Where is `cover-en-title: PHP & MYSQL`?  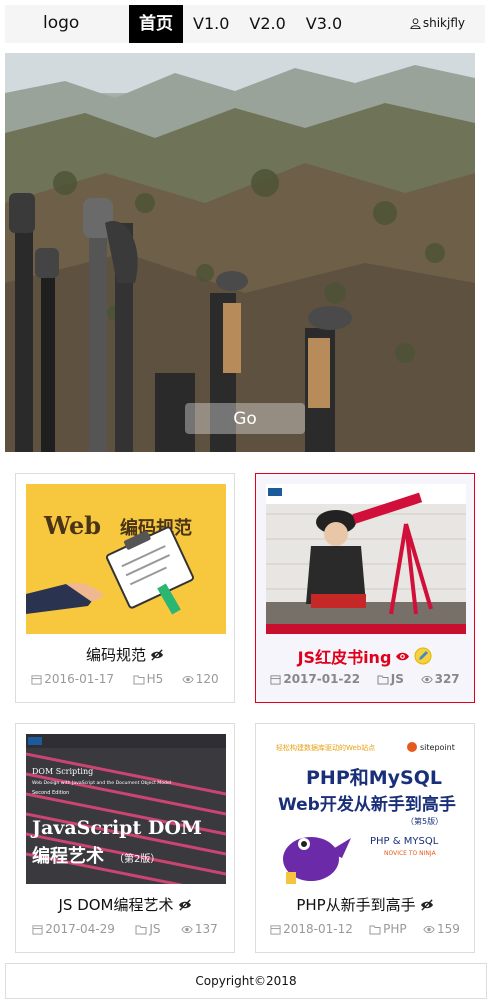 cover-en-title: PHP & MYSQL is located at coordinates (404, 841).